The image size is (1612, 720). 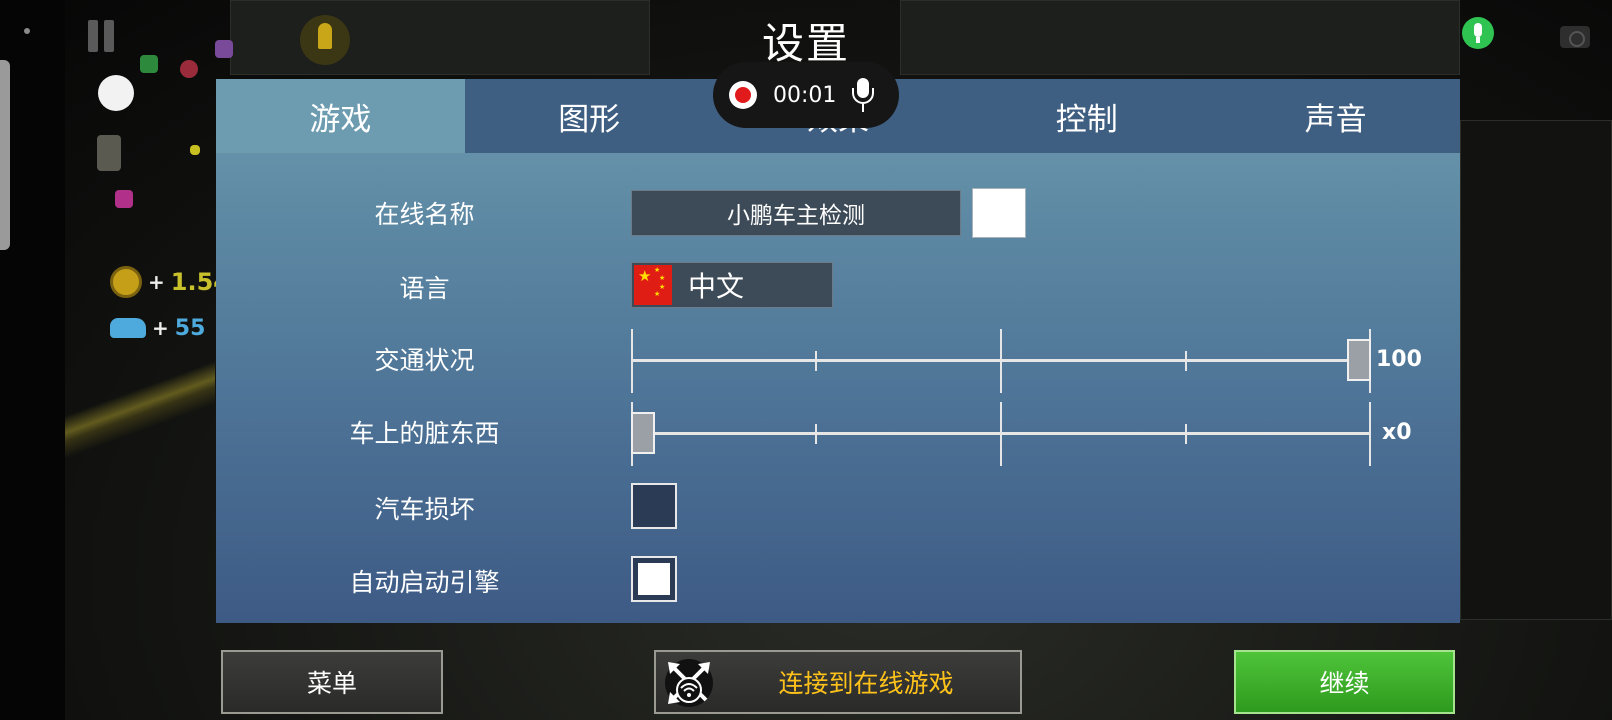 I want to click on online-name-label: 在线名称, so click(x=424, y=214).